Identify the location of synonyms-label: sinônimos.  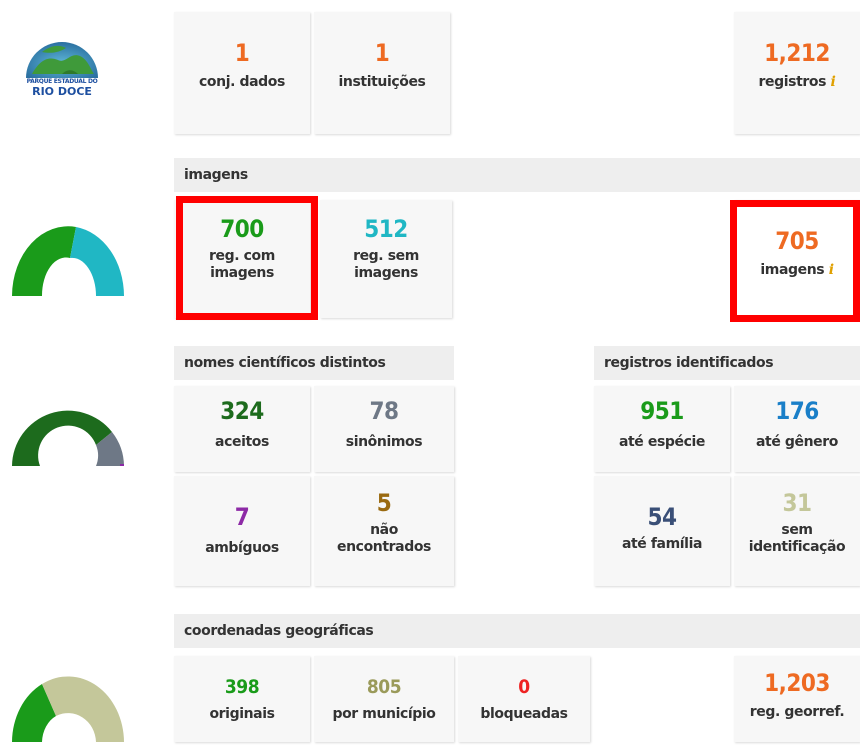
(384, 442).